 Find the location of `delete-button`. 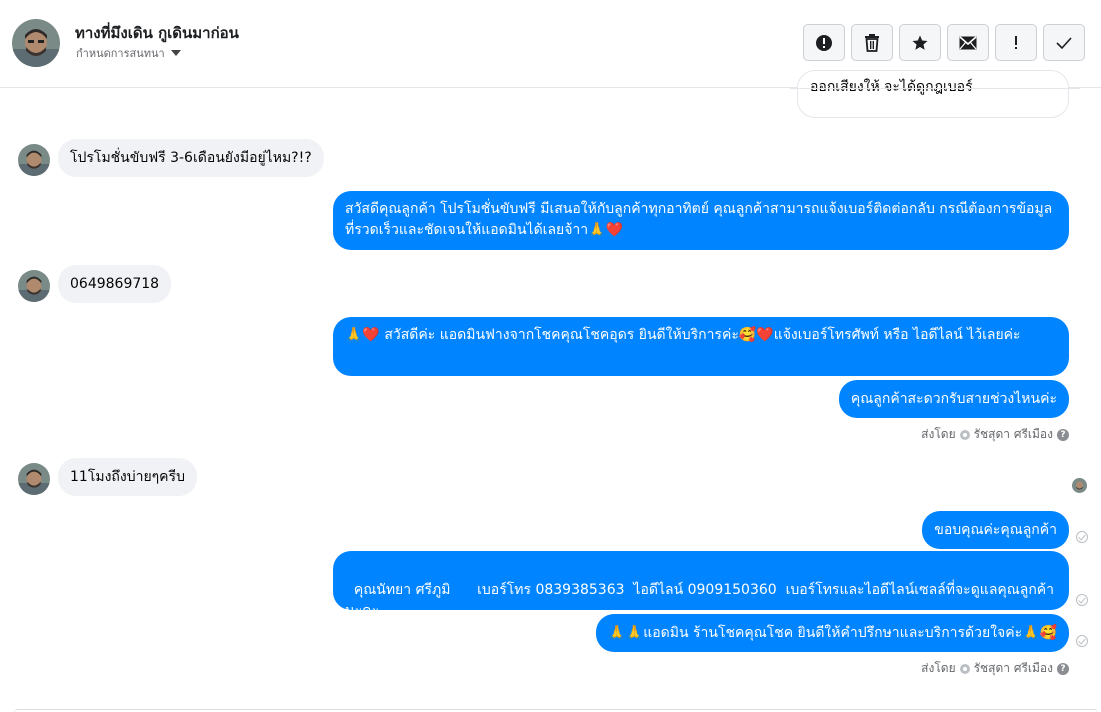

delete-button is located at coordinates (872, 42).